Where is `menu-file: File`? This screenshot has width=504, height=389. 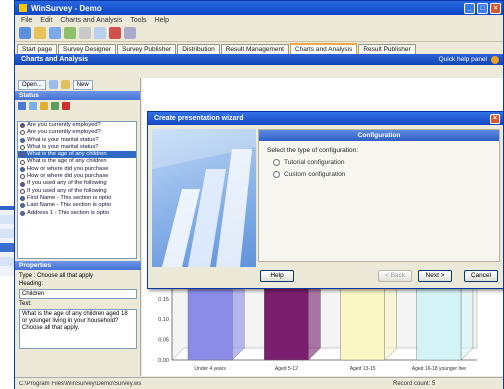 menu-file: File is located at coordinates (26, 20).